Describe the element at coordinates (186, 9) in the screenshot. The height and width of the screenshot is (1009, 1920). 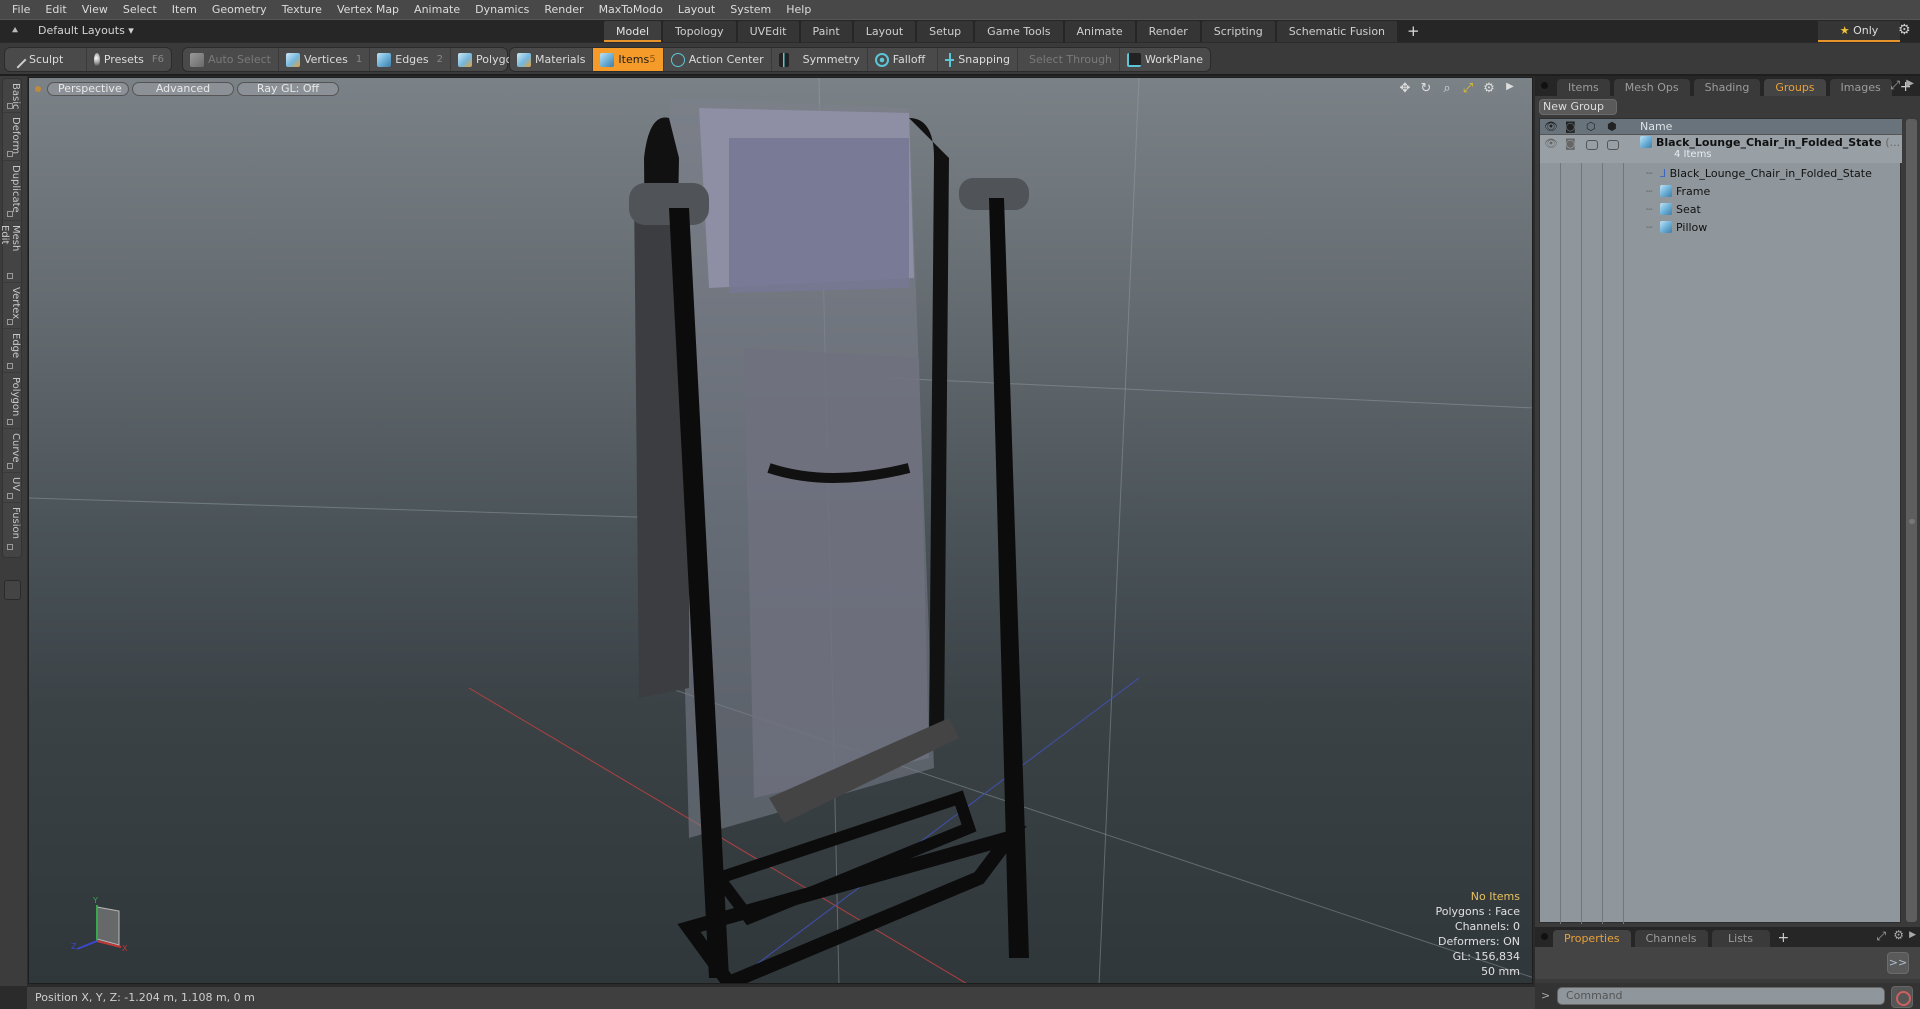
I see `menu-item: Item` at that location.